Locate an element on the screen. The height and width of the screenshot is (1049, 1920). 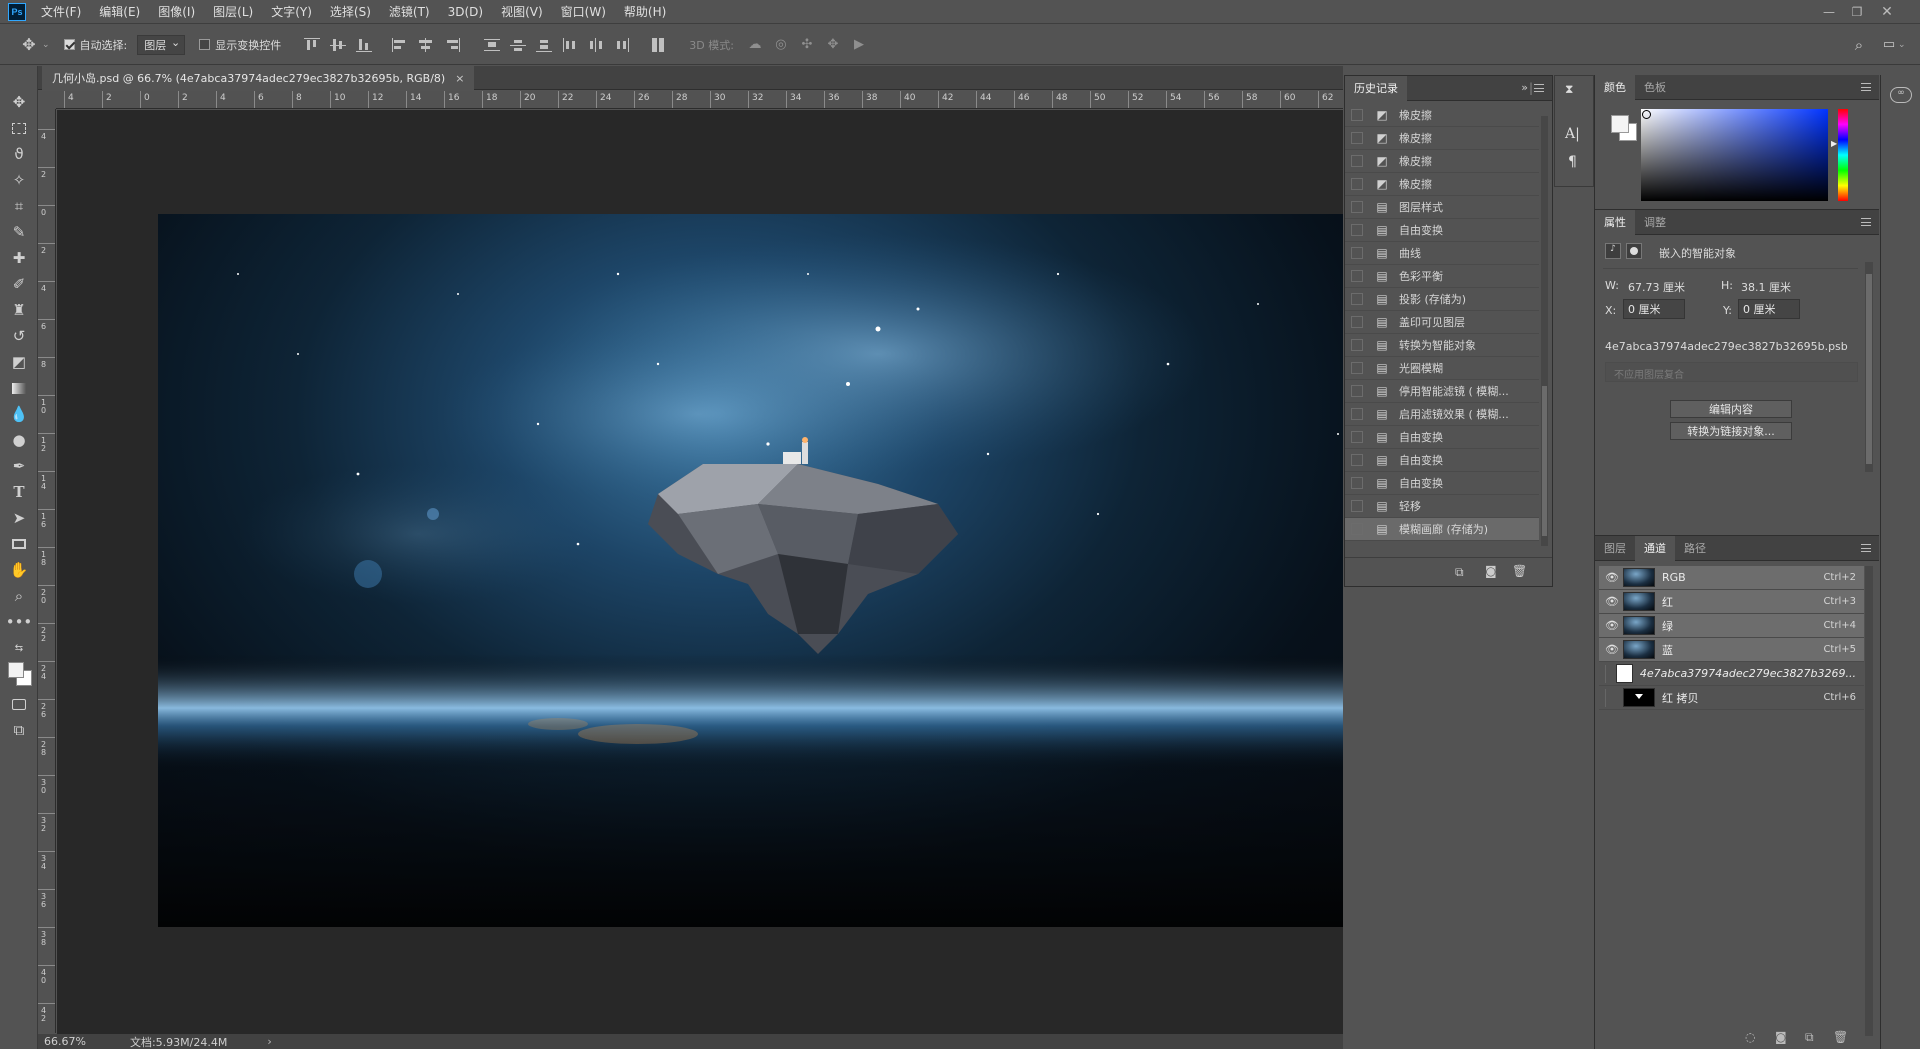
menu-image: 图像(I) is located at coordinates (176, 11).